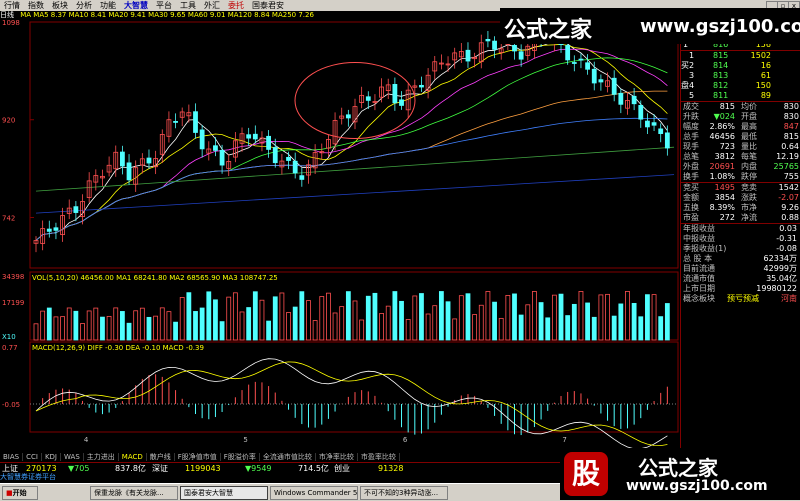 This screenshot has height=501, width=800. What do you see at coordinates (740, 239) in the screenshot?
I see `quote-row: 中报收益 -0.31` at bounding box center [740, 239].